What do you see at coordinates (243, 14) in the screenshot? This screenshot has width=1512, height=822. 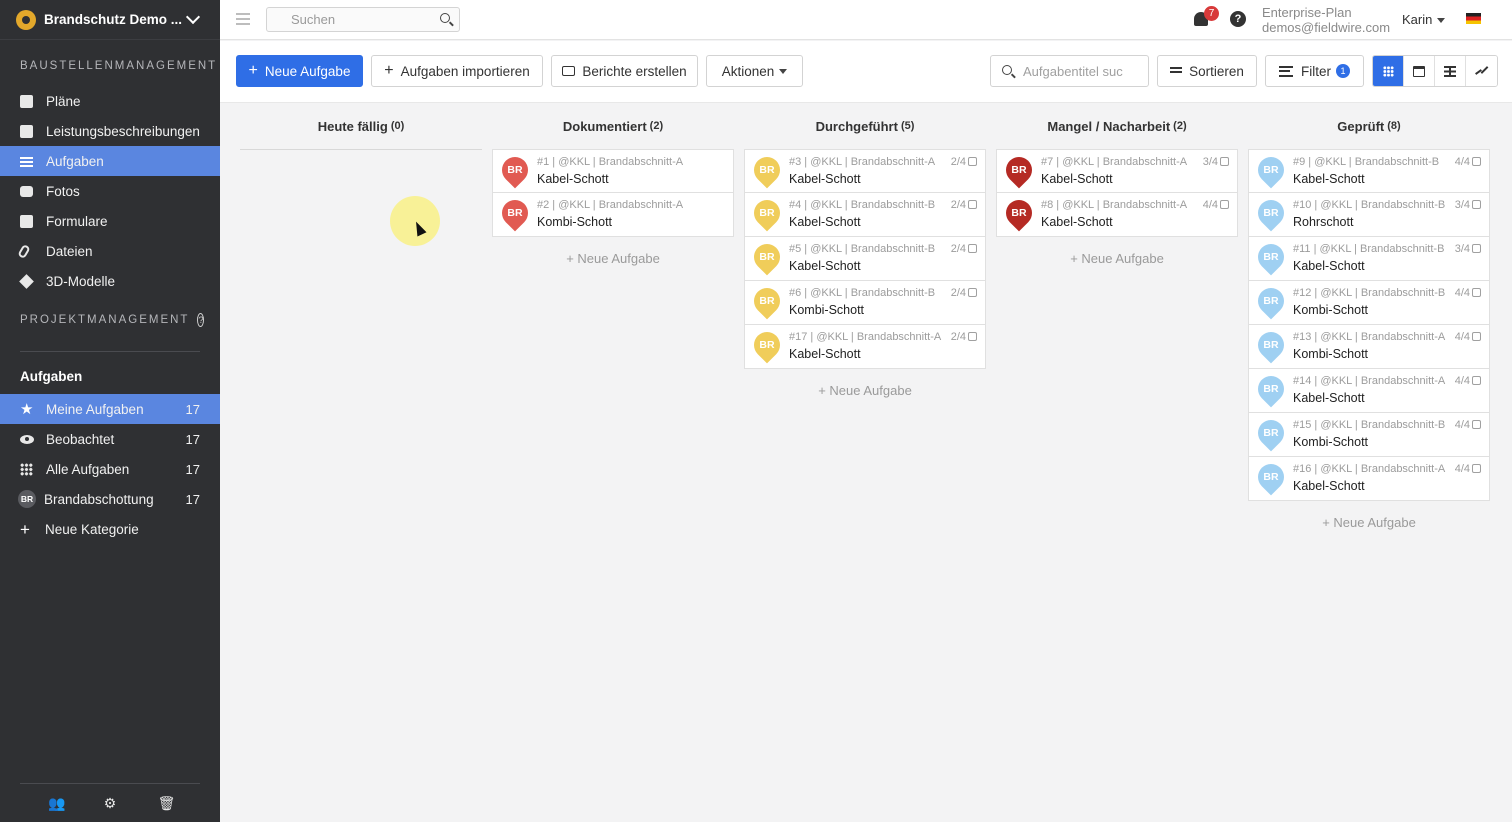 I see `hamburger-menu-icon` at bounding box center [243, 14].